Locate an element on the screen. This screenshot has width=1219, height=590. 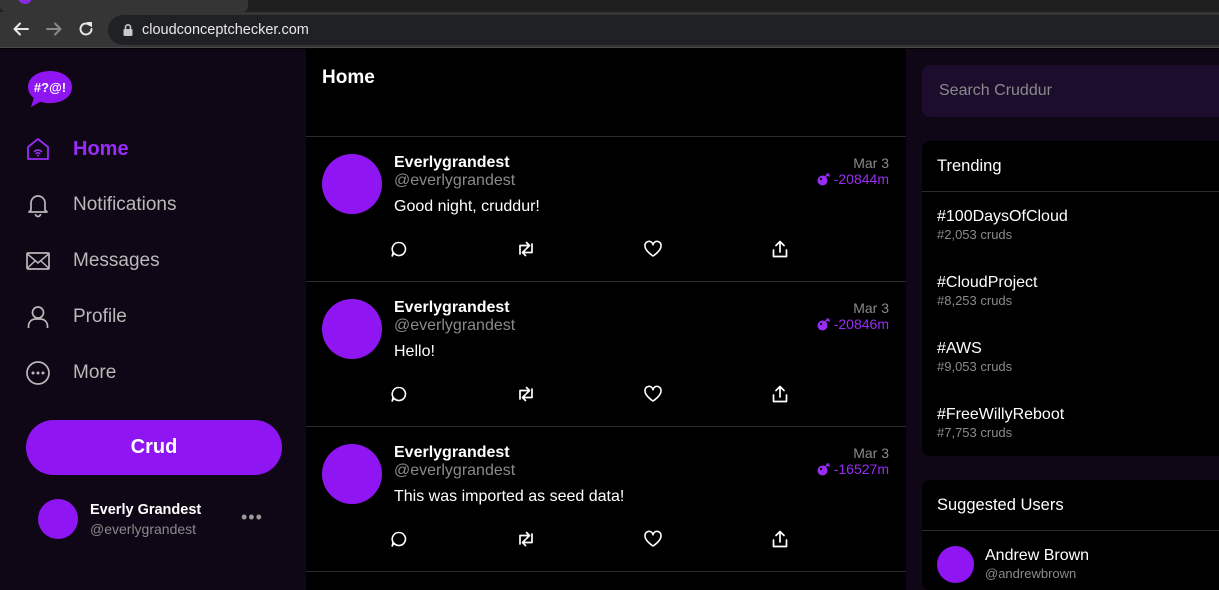
suggested-user-handle: @andrewbrown is located at coordinates (1031, 573).